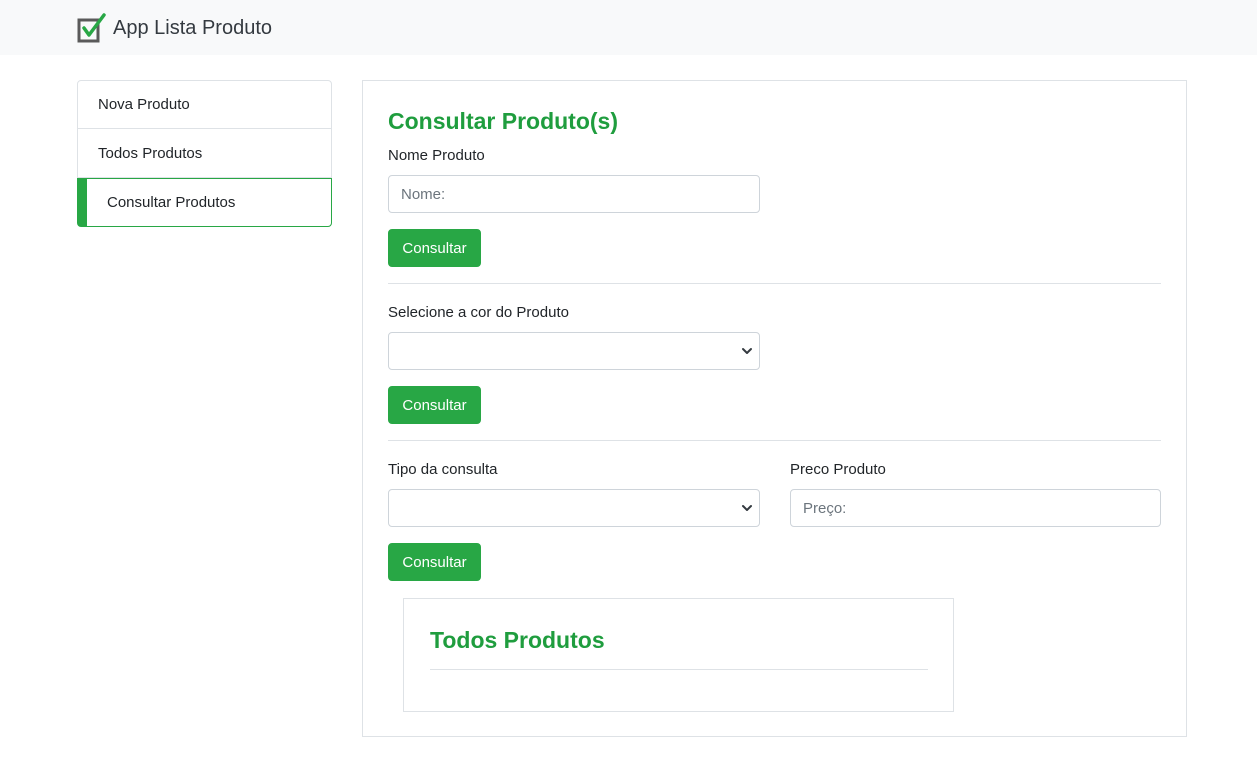 This screenshot has height=759, width=1257. Describe the element at coordinates (144, 104) in the screenshot. I see `sidebar-item-label: Nova Produto` at that location.